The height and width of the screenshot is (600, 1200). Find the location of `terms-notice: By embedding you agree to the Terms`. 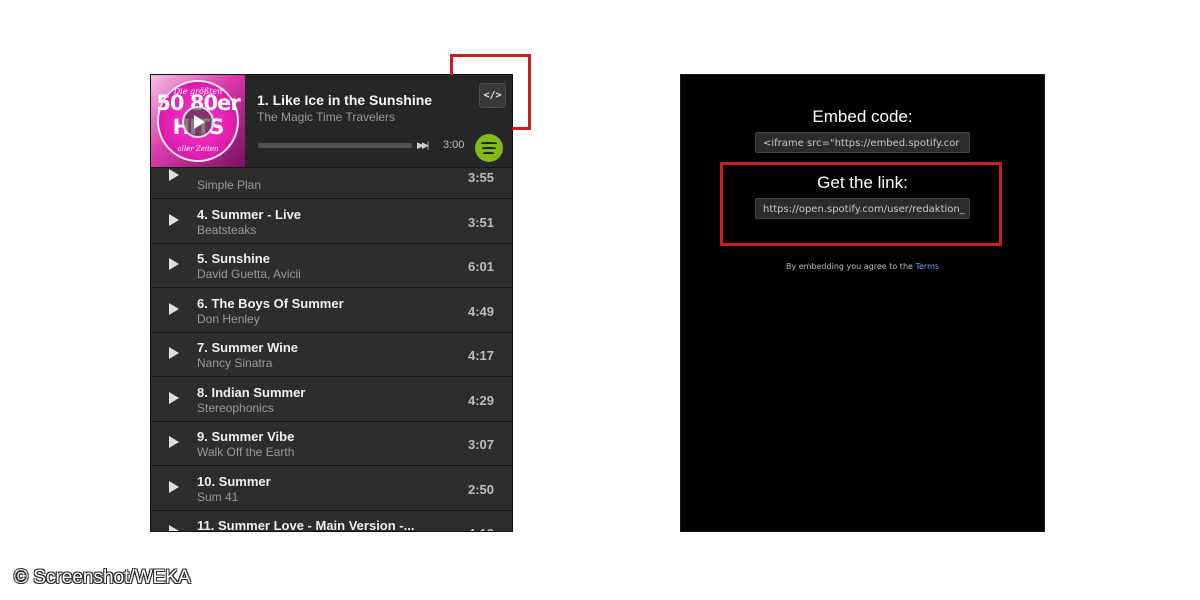

terms-notice: By embedding you agree to the Terms is located at coordinates (862, 266).